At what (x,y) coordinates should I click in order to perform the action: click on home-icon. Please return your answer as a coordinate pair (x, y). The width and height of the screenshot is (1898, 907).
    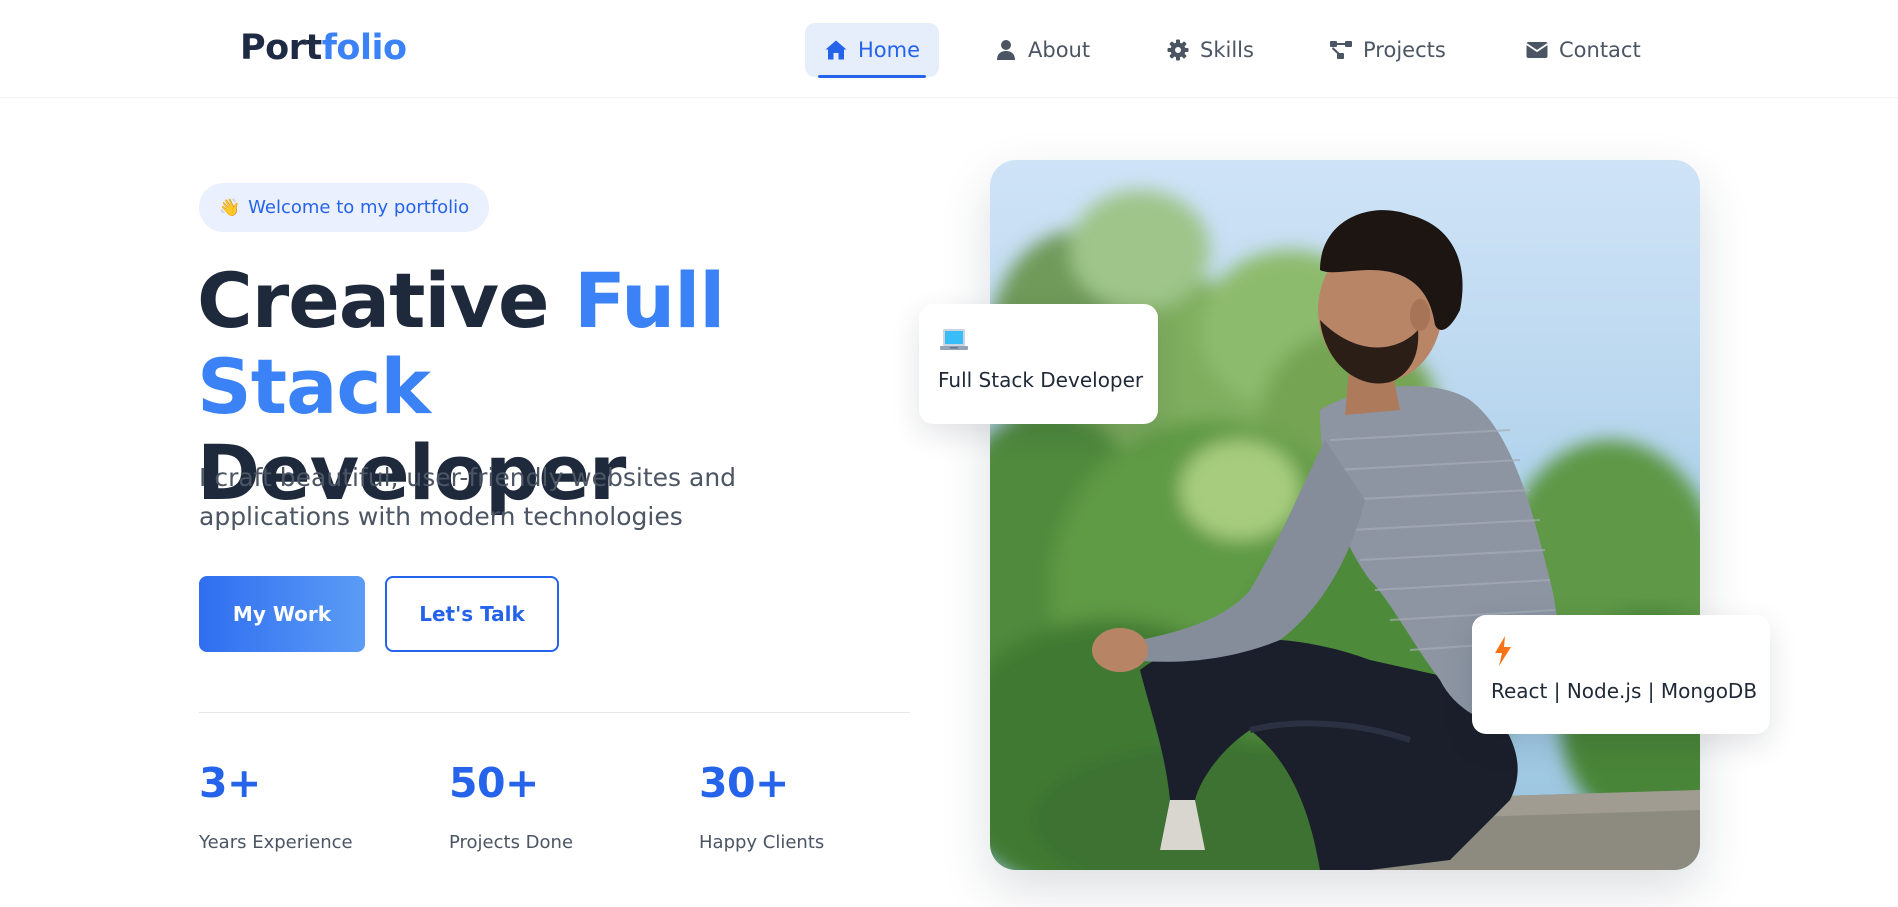
    Looking at the image, I should click on (836, 50).